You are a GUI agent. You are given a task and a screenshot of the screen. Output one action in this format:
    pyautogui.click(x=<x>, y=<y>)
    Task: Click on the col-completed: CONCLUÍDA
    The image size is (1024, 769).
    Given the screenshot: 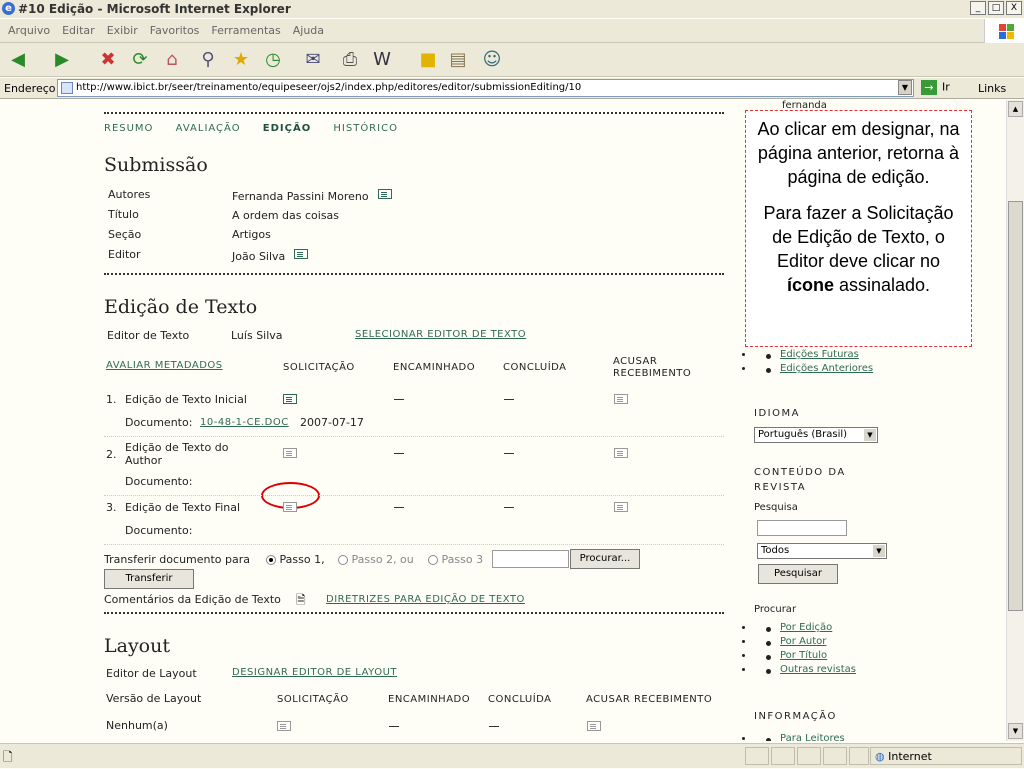 What is the action you would take?
    pyautogui.click(x=535, y=367)
    